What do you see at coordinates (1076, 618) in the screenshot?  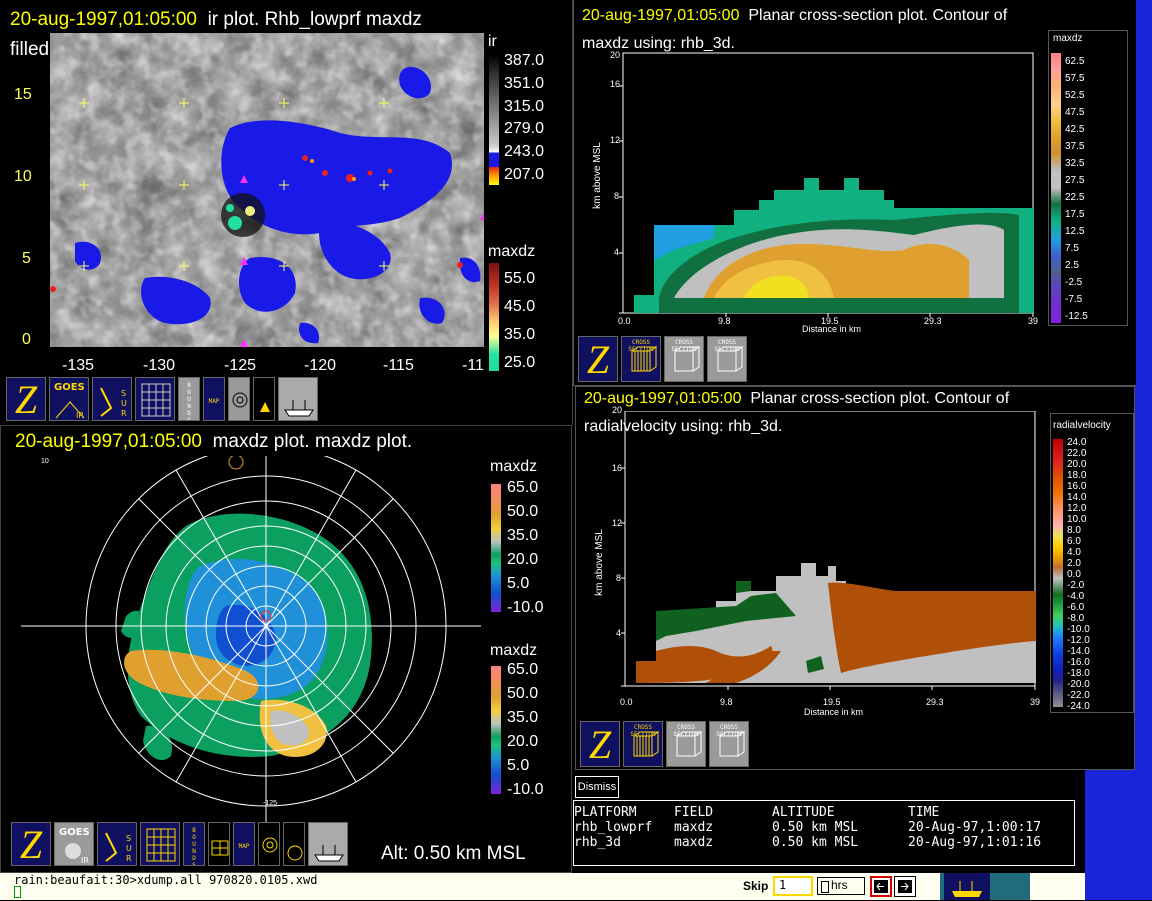 I see `cs2-legend-value: -8.0` at bounding box center [1076, 618].